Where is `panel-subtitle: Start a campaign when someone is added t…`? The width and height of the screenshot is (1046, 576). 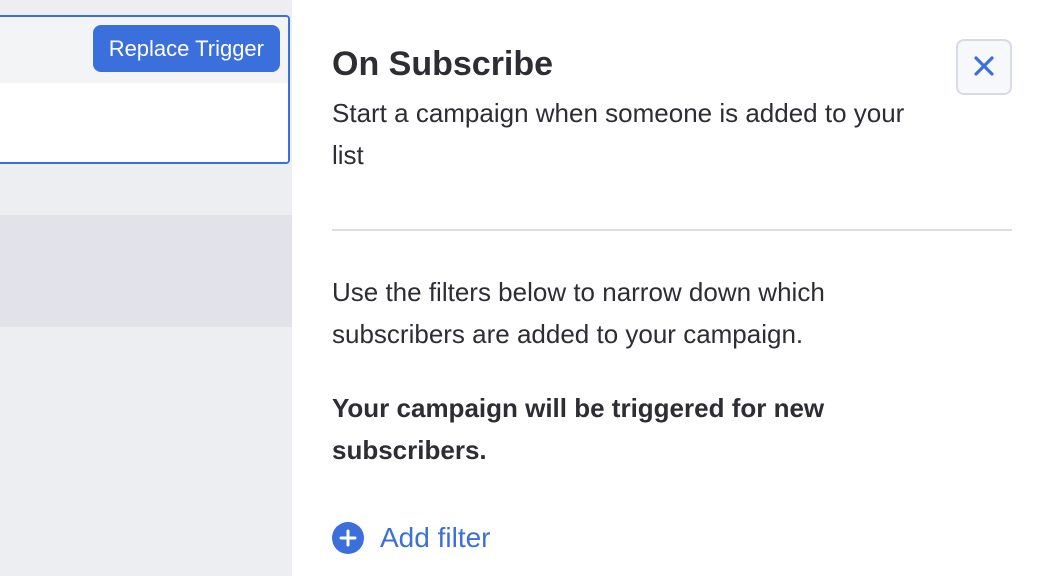 panel-subtitle: Start a campaign when someone is added t… is located at coordinates (618, 134).